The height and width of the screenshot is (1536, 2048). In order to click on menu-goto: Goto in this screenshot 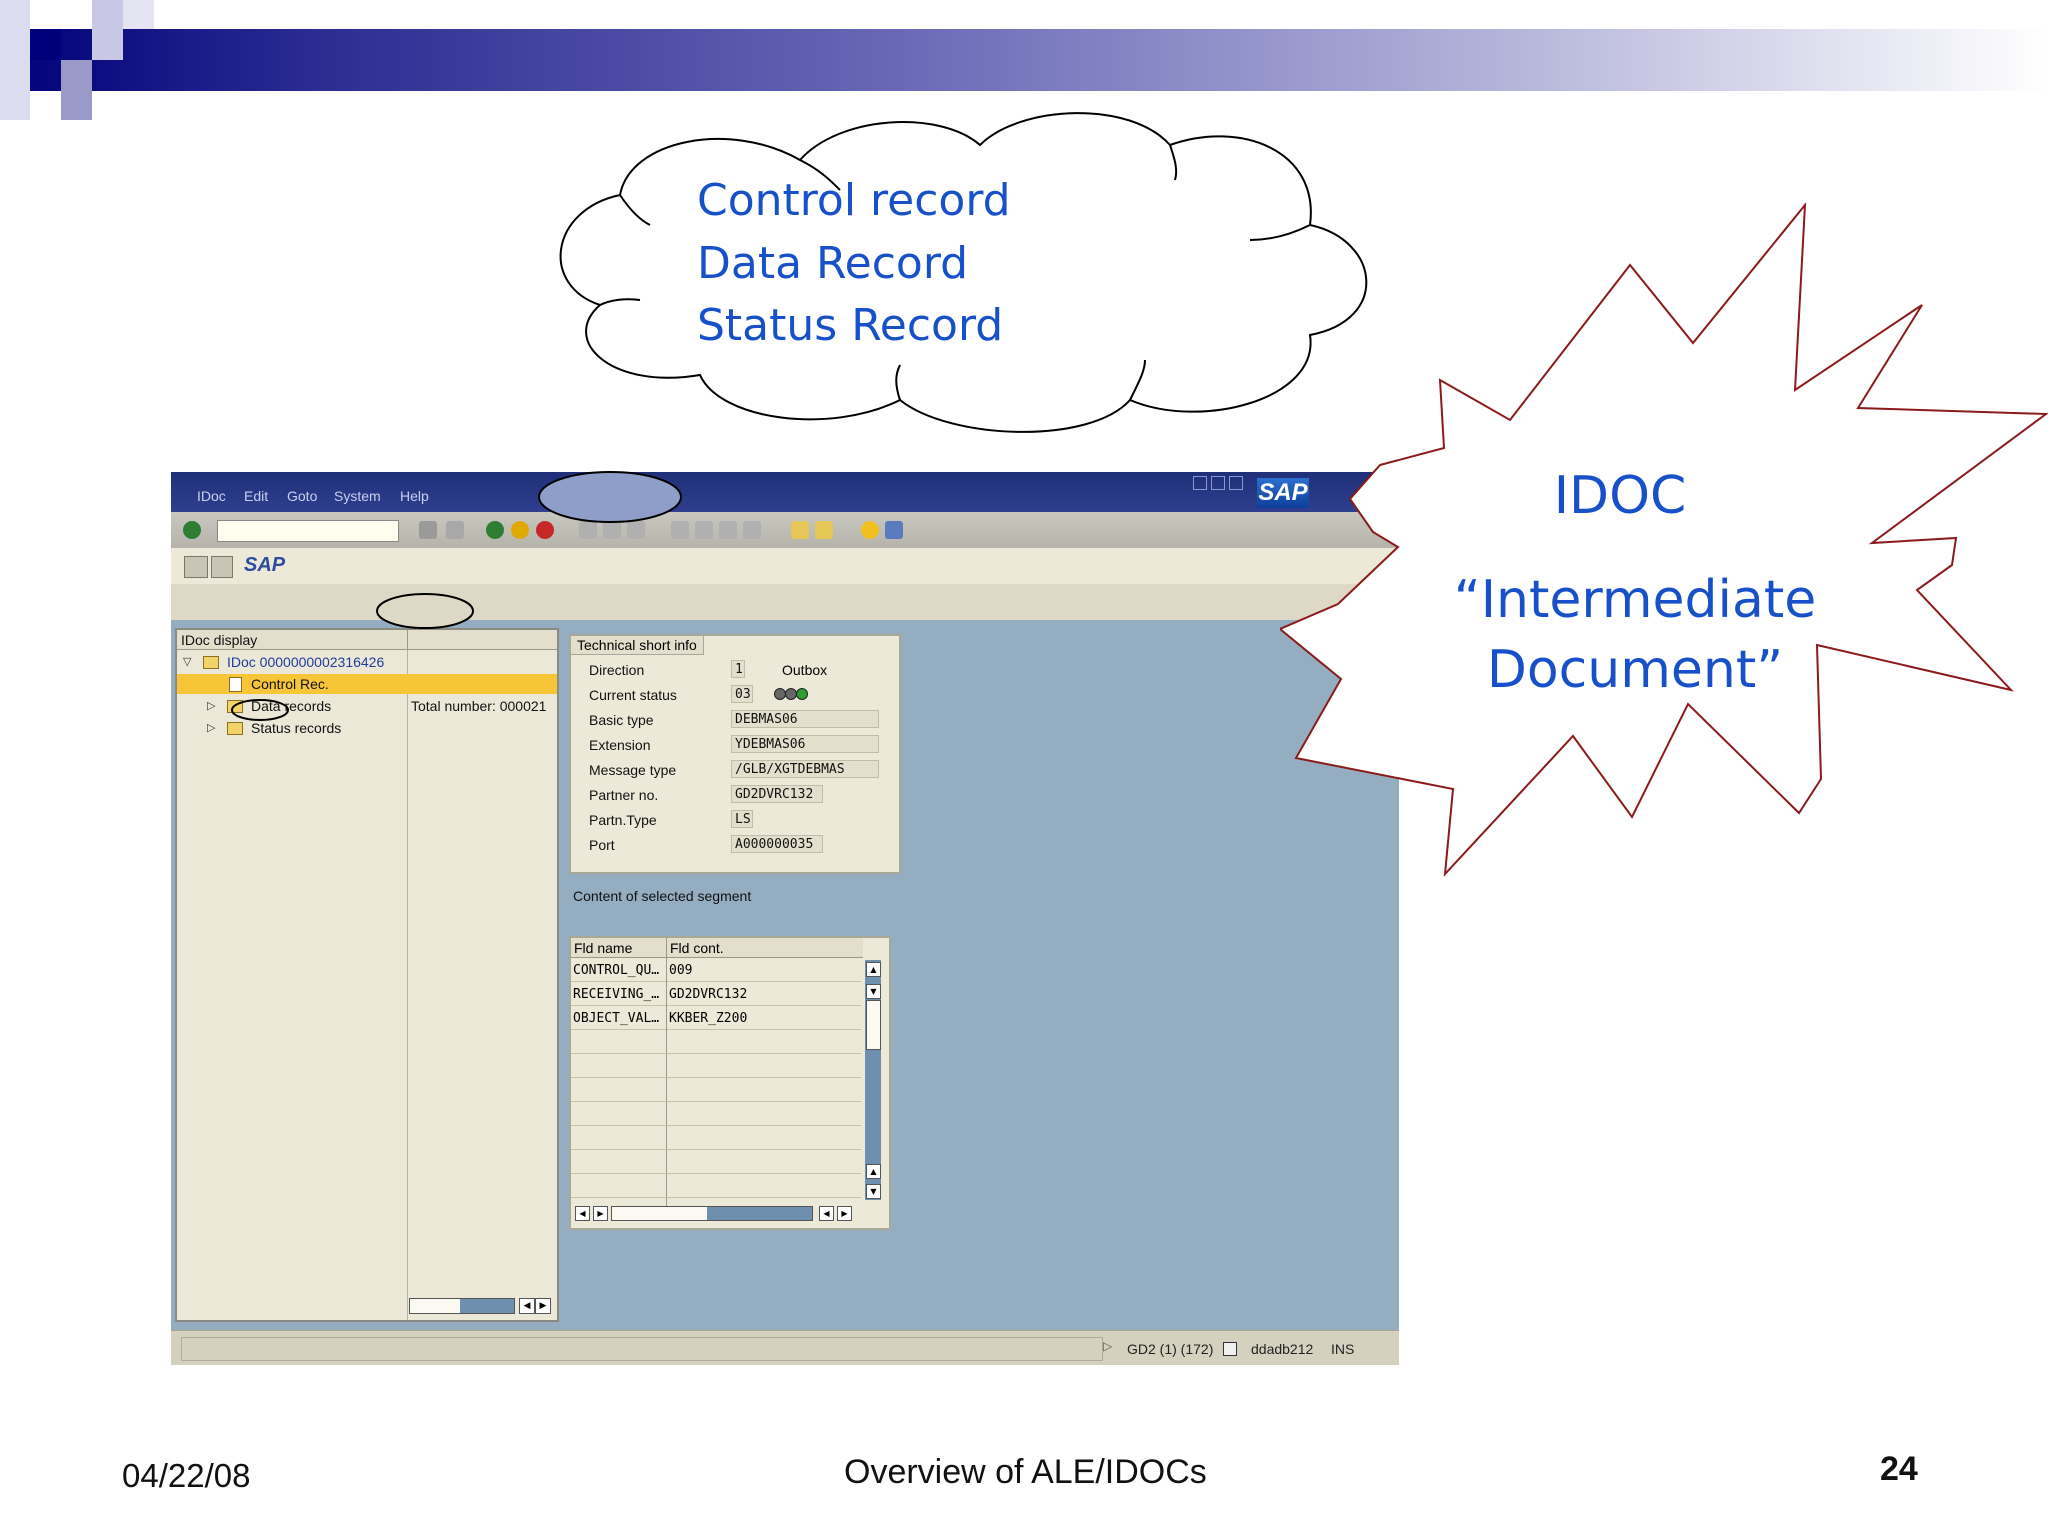, I will do `click(302, 496)`.